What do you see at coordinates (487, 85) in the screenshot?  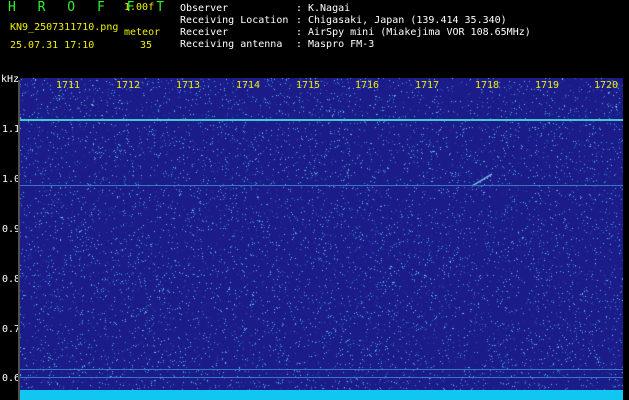 I see `x-tick: 1718` at bounding box center [487, 85].